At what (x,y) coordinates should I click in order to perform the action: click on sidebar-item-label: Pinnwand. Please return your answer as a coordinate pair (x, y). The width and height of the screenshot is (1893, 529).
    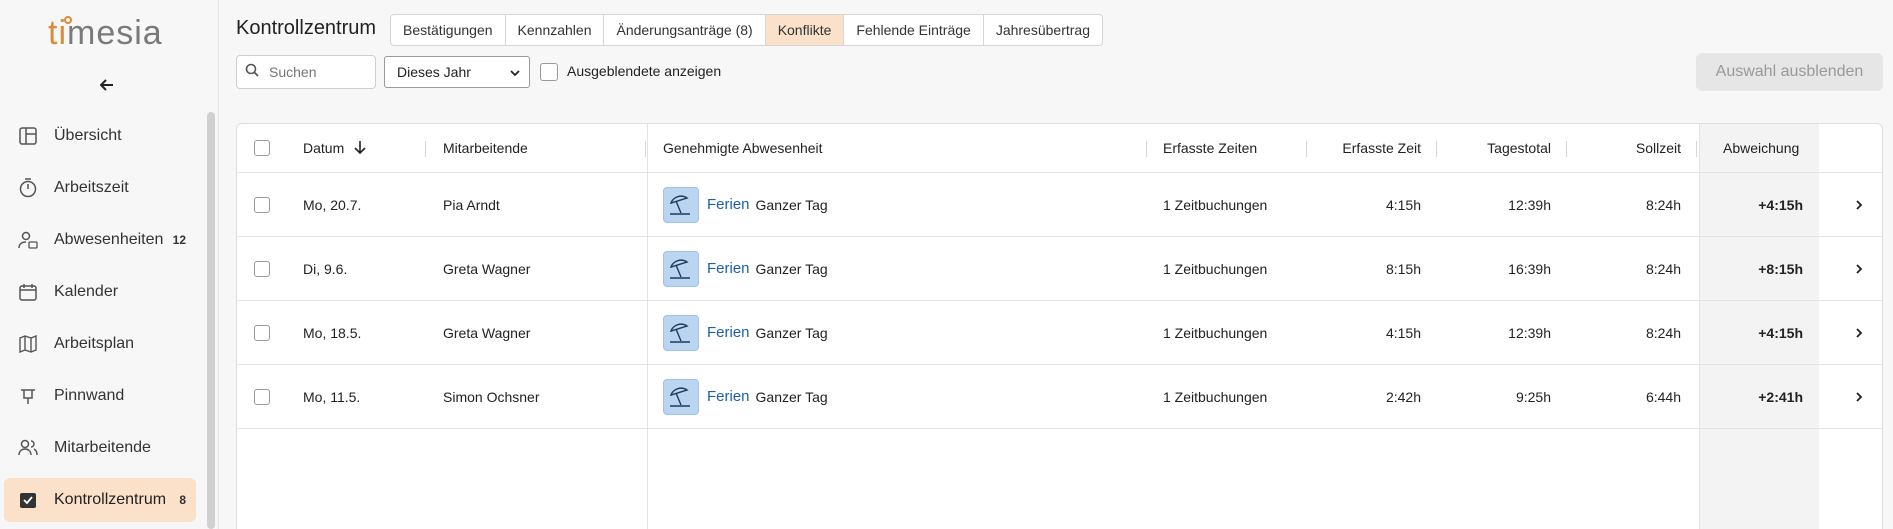
    Looking at the image, I should click on (89, 395).